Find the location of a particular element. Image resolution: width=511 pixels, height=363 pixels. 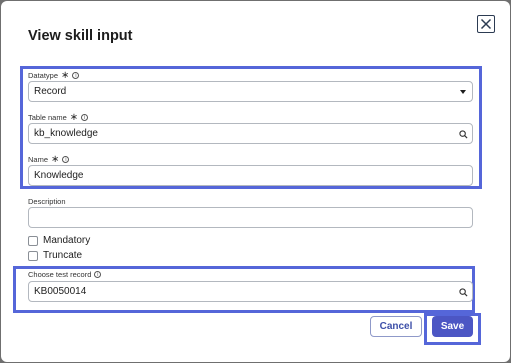

close-button is located at coordinates (486, 24).